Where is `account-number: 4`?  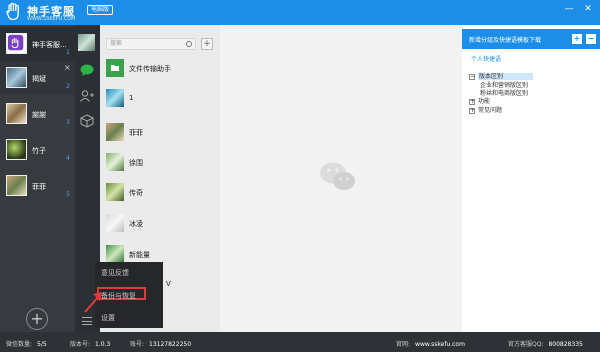
account-number: 4 is located at coordinates (68, 158).